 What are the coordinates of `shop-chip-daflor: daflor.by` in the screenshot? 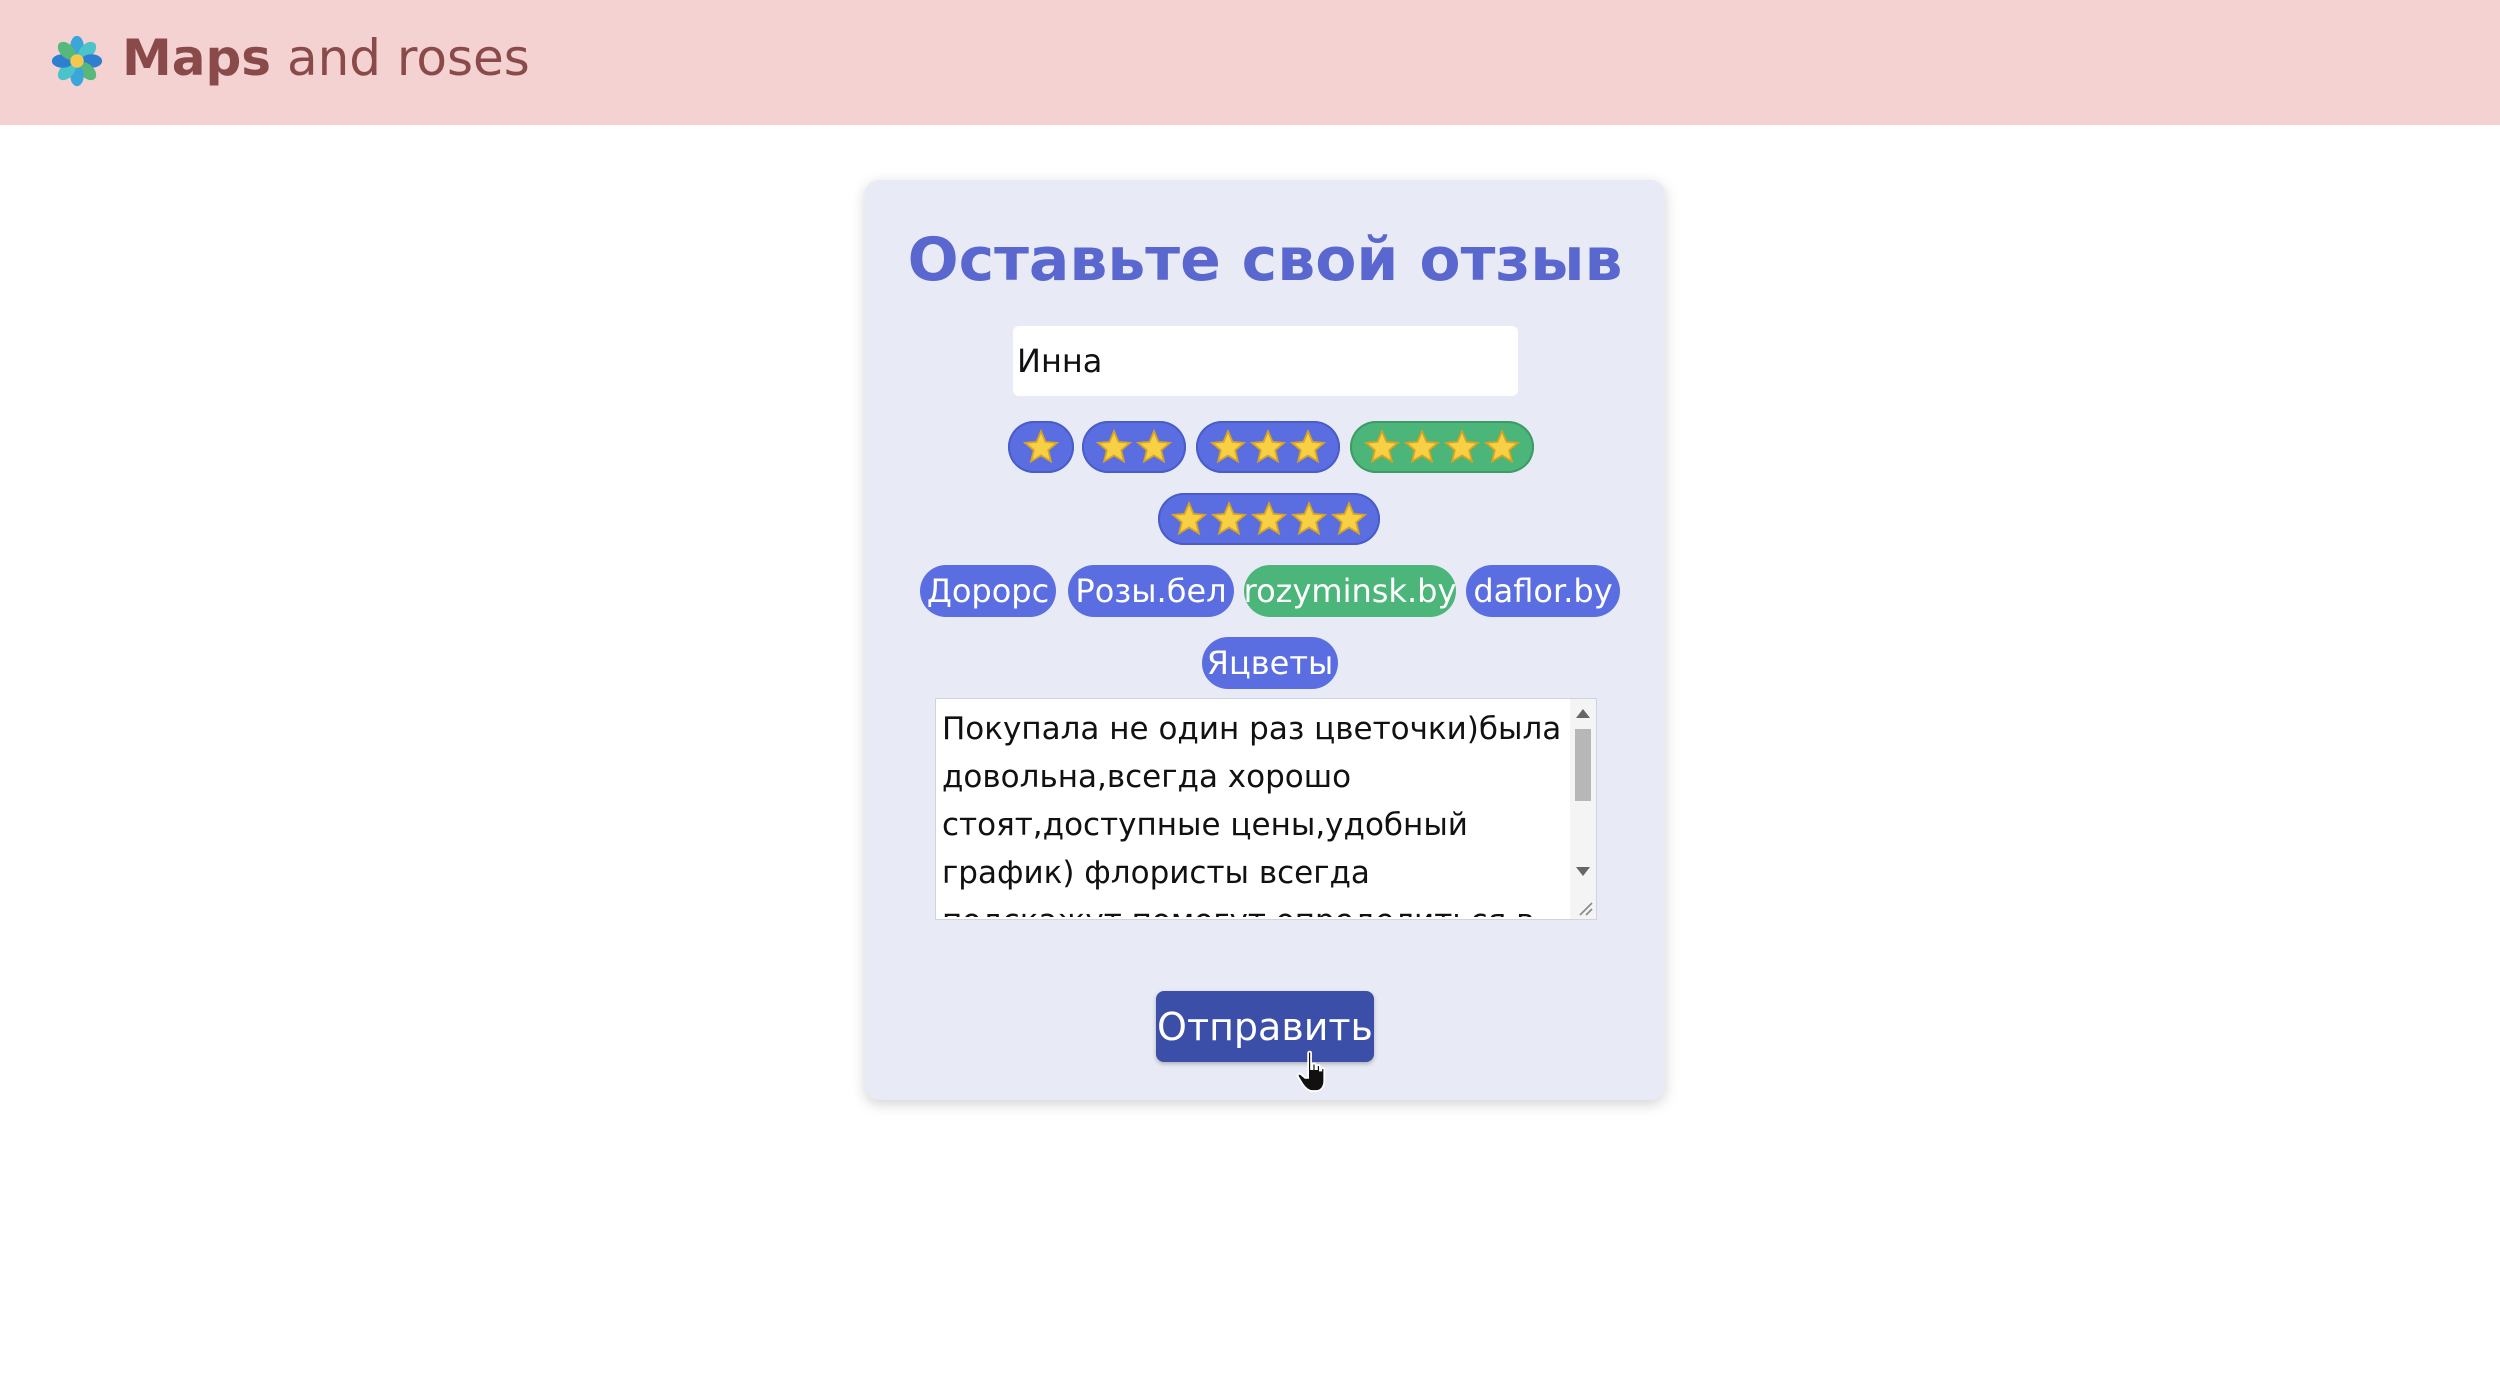 It's located at (1543, 591).